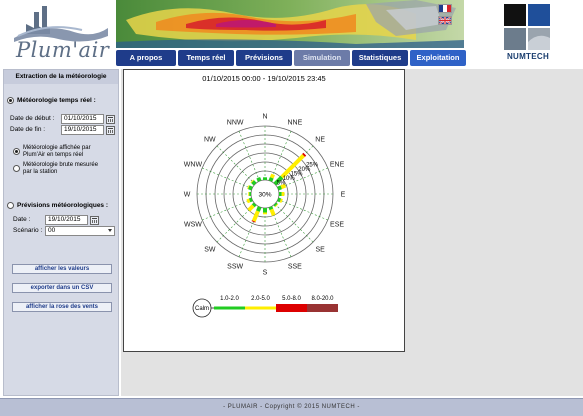 This screenshot has width=583, height=416. Describe the element at coordinates (63, 205) in the screenshot. I see `forecast-label: Prévisions météorologiques :` at that location.